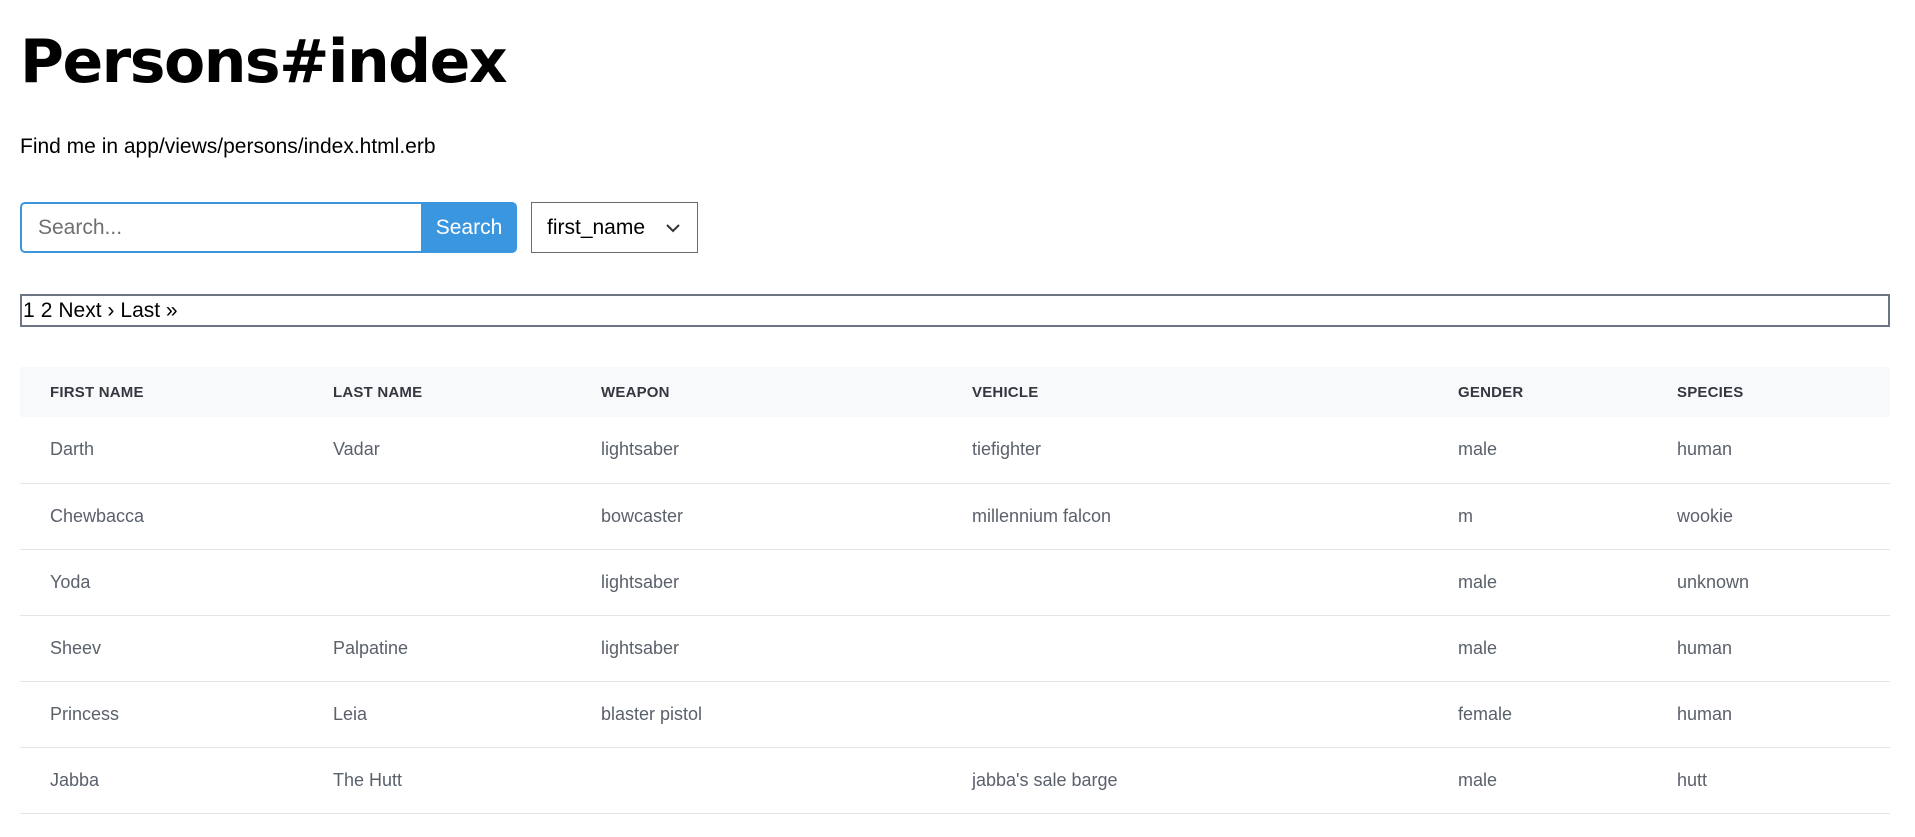 Image resolution: width=1915 pixels, height=837 pixels. I want to click on cell-vehicle: millennium falcon, so click(1042, 515).